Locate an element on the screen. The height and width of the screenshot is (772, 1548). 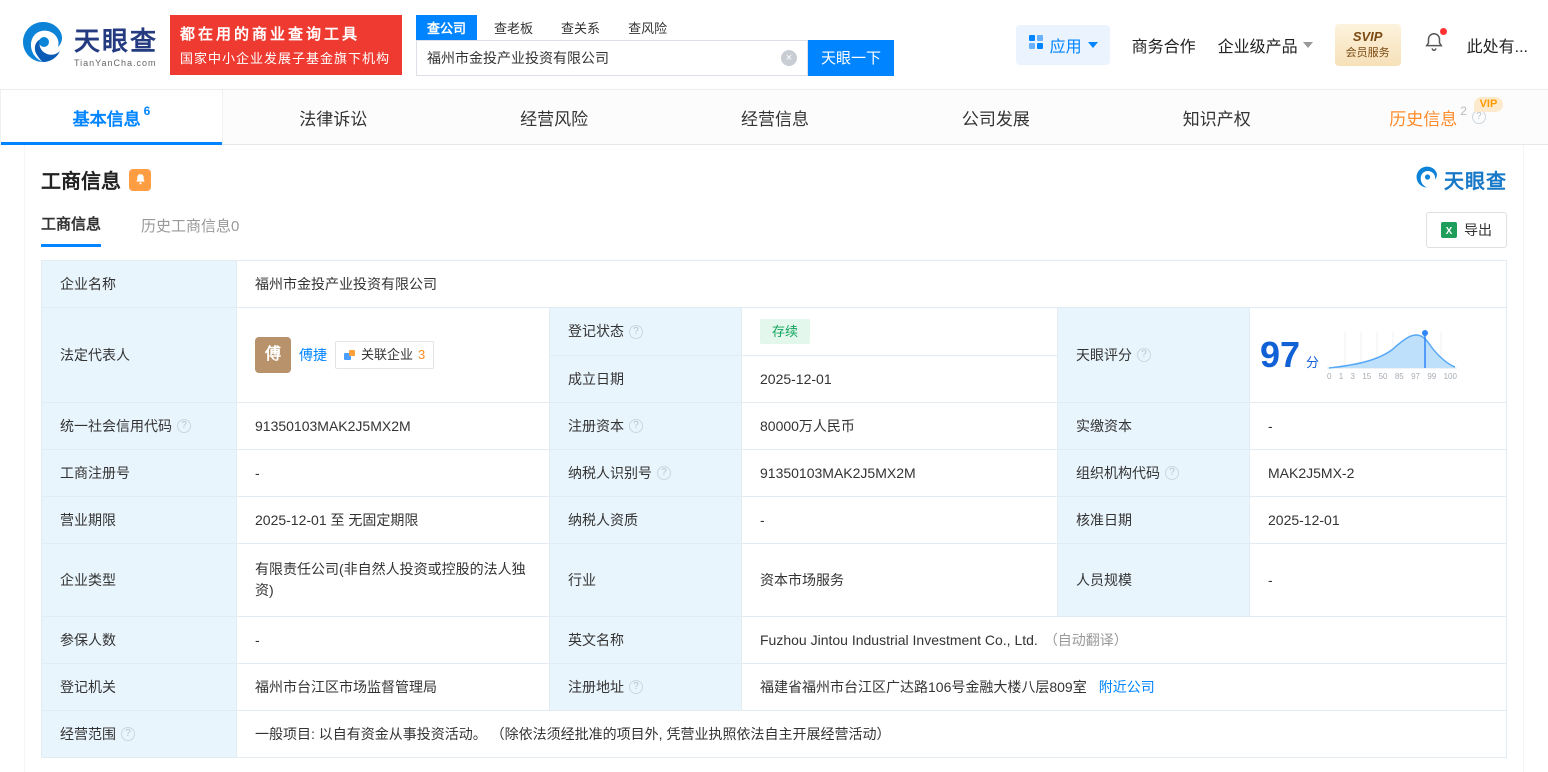
field-label: 组织机构代码 ? is located at coordinates (1154, 473).